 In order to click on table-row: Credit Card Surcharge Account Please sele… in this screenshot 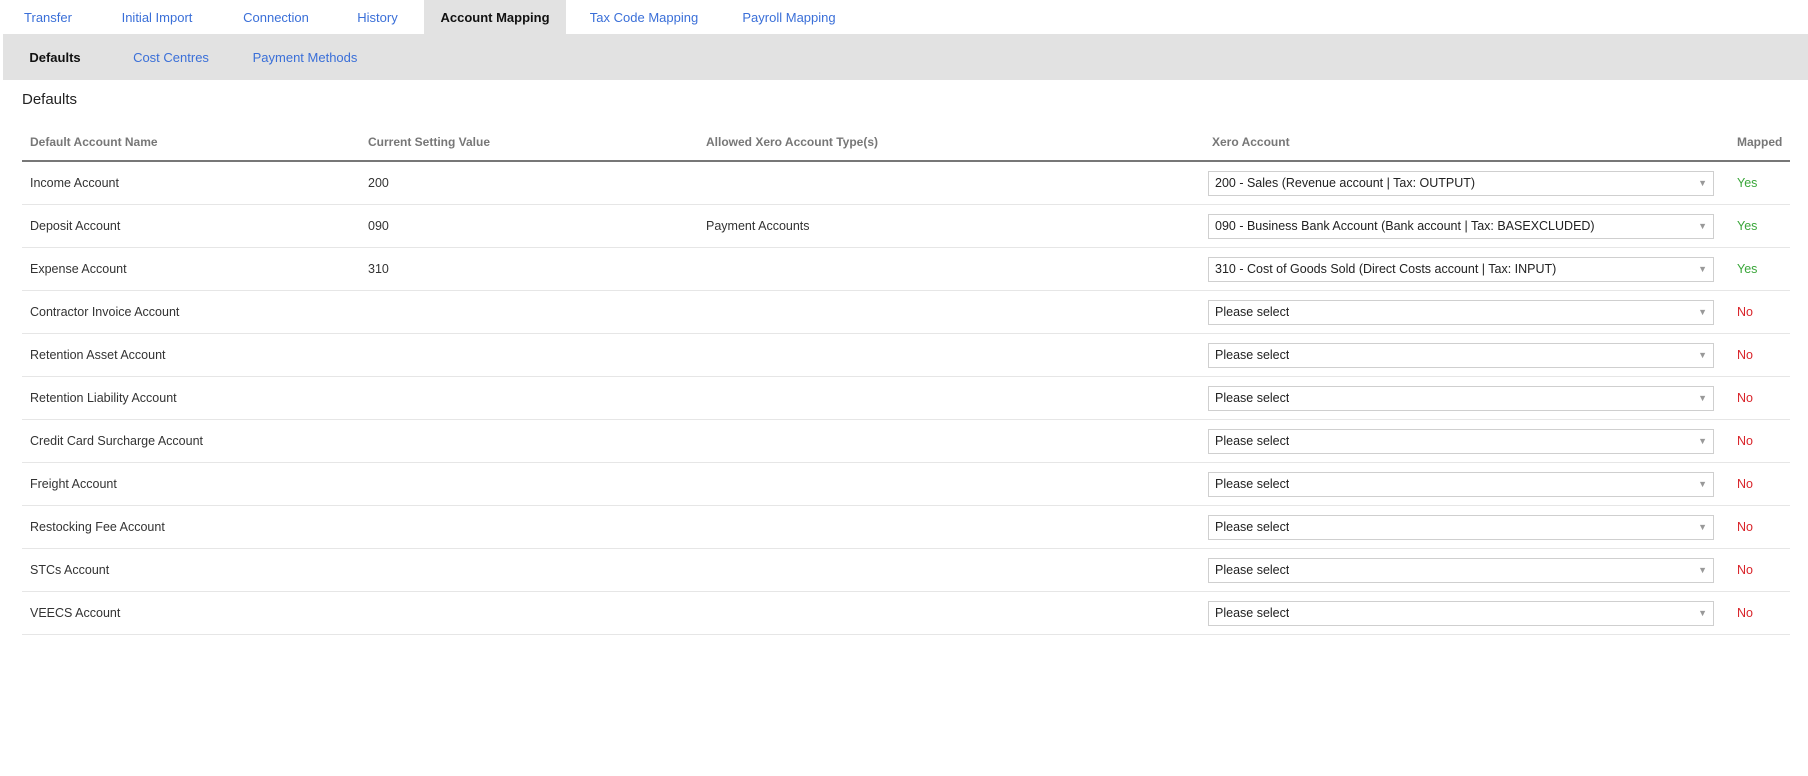, I will do `click(906, 441)`.